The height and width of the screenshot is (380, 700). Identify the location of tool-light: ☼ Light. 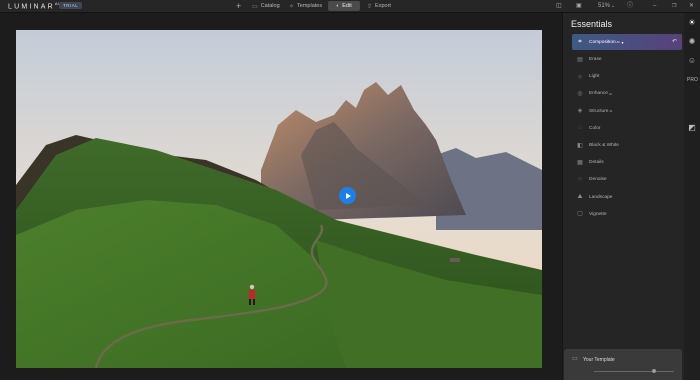
(627, 76).